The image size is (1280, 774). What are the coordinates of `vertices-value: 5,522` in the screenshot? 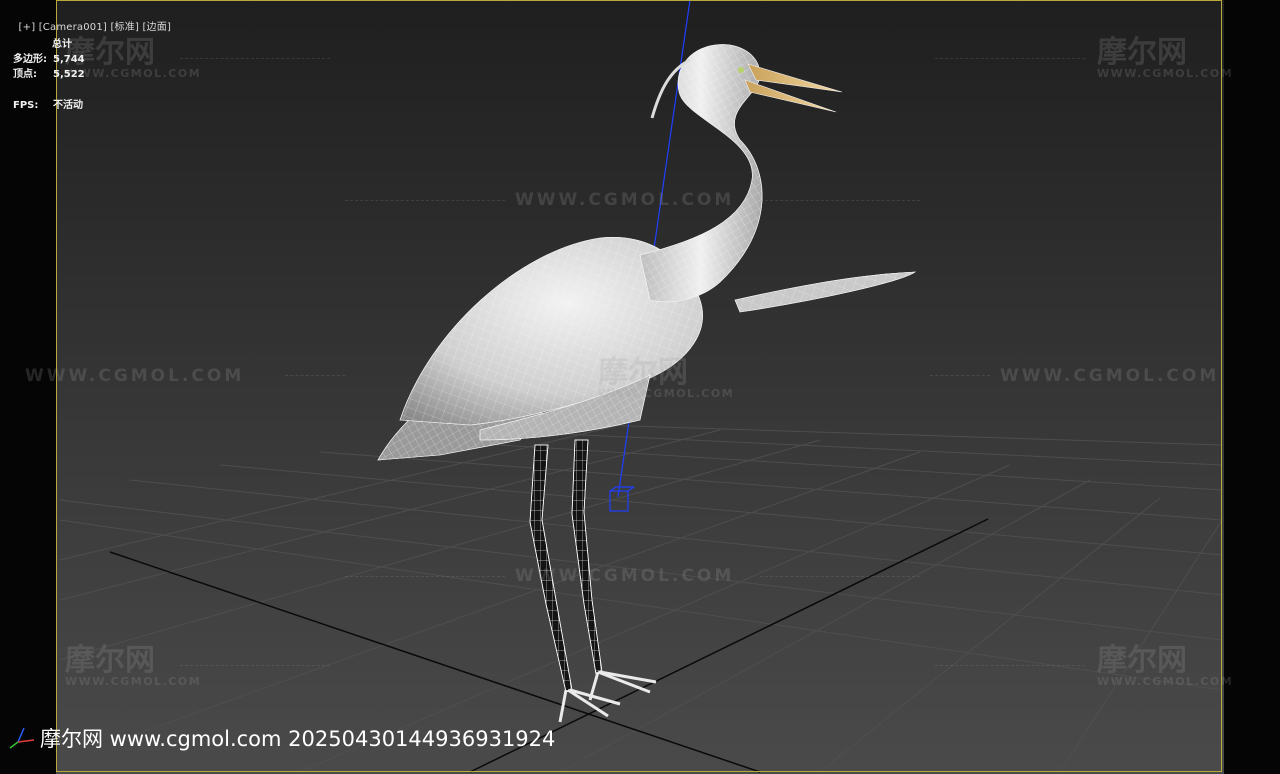 It's located at (69, 74).